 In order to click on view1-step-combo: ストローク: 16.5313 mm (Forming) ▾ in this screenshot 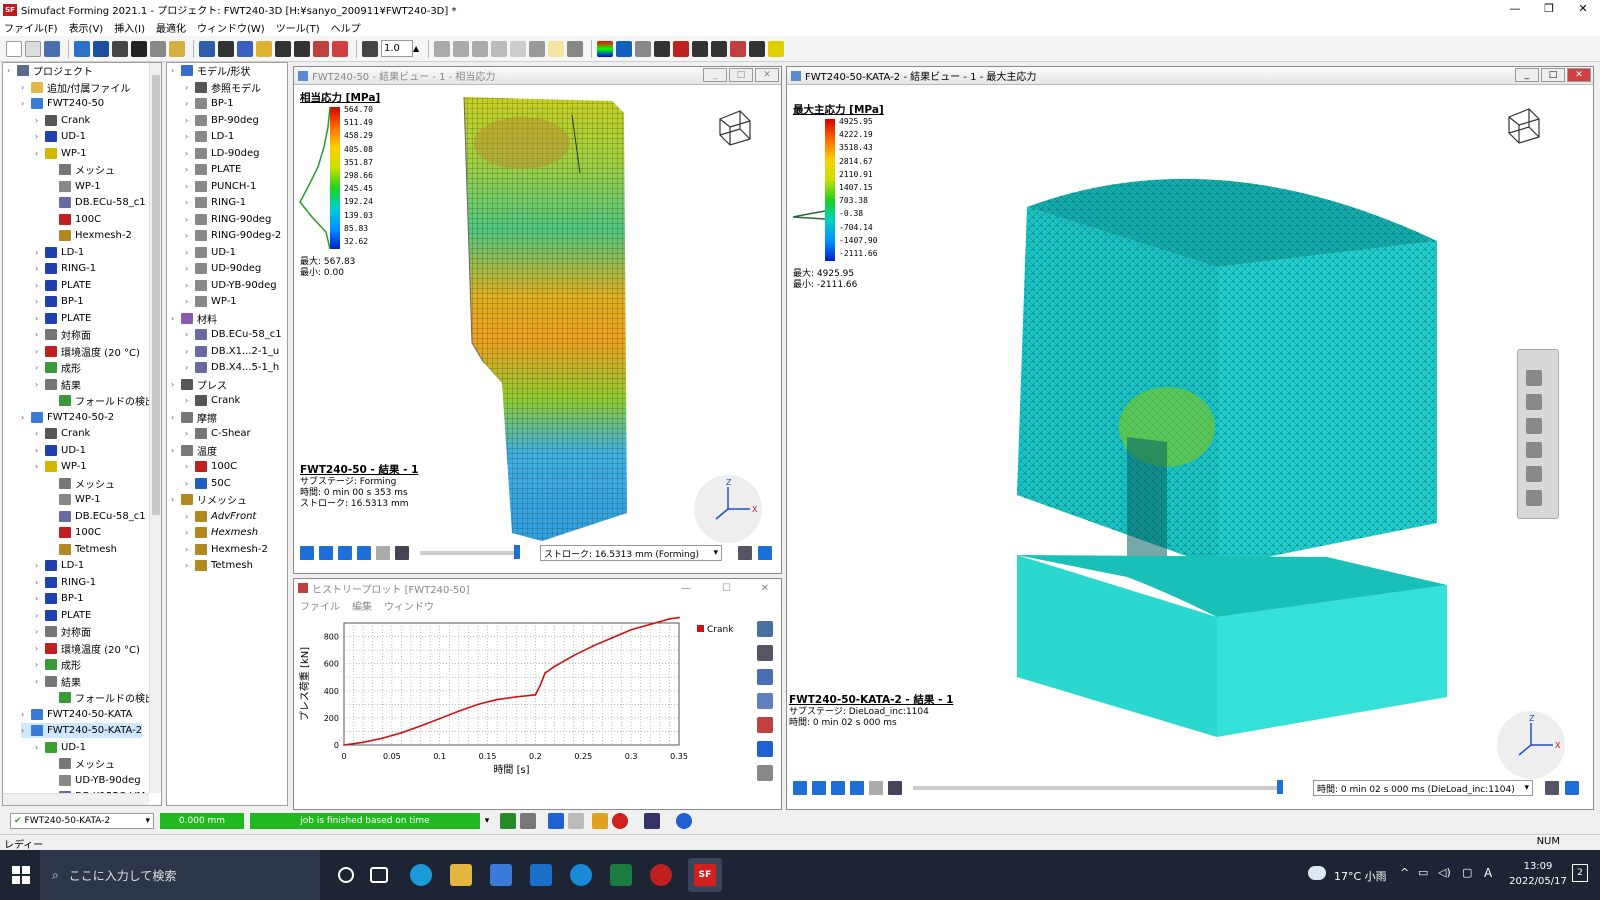, I will do `click(631, 553)`.